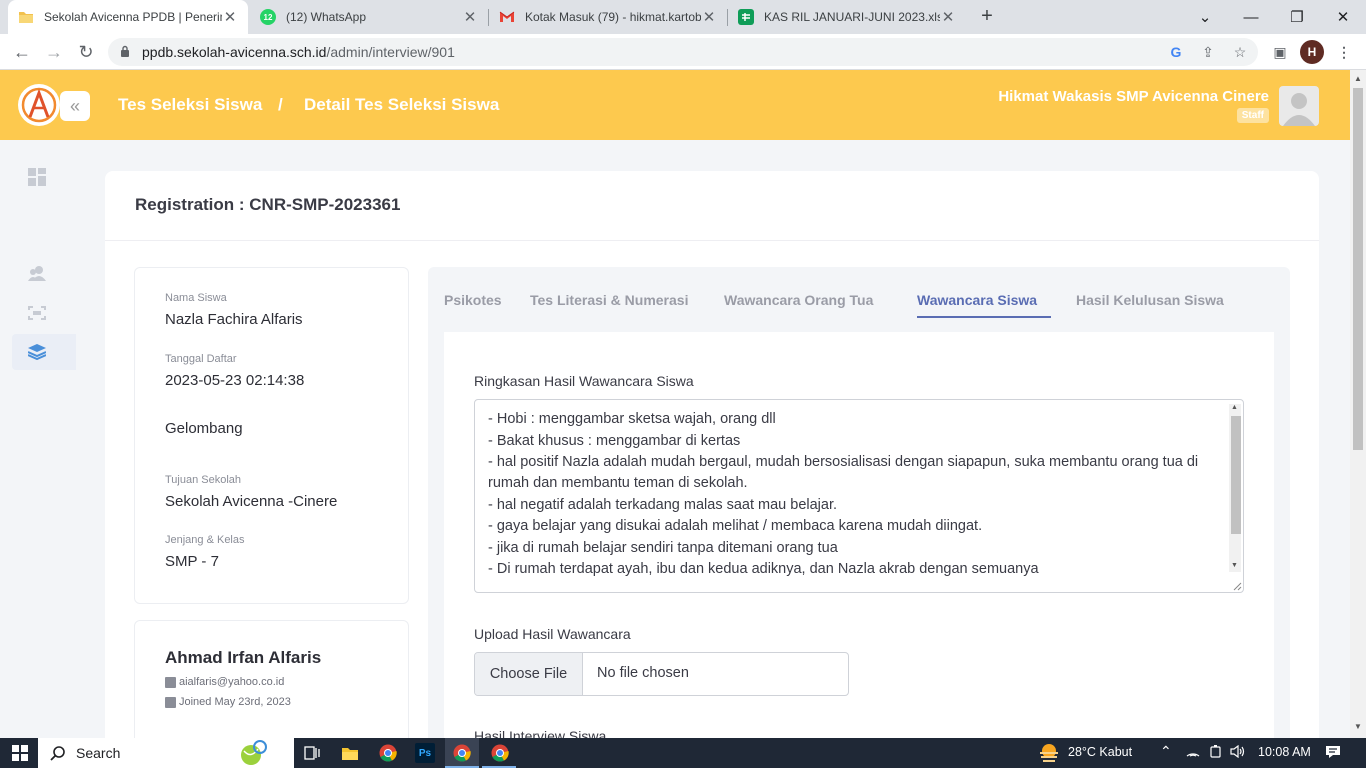 Image resolution: width=1366 pixels, height=768 pixels. Describe the element at coordinates (1208, 52) in the screenshot. I see `share-icon: ⇪` at that location.